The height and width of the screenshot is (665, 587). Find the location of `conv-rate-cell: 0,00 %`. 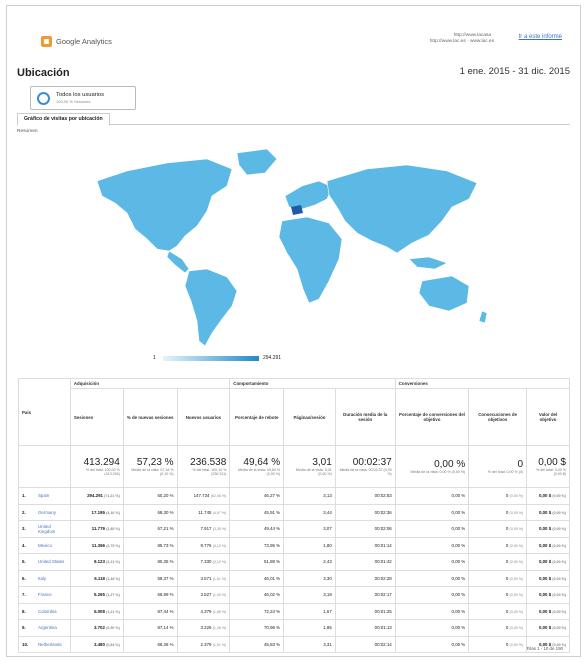

conv-rate-cell: 0,00 % is located at coordinates (432, 512).